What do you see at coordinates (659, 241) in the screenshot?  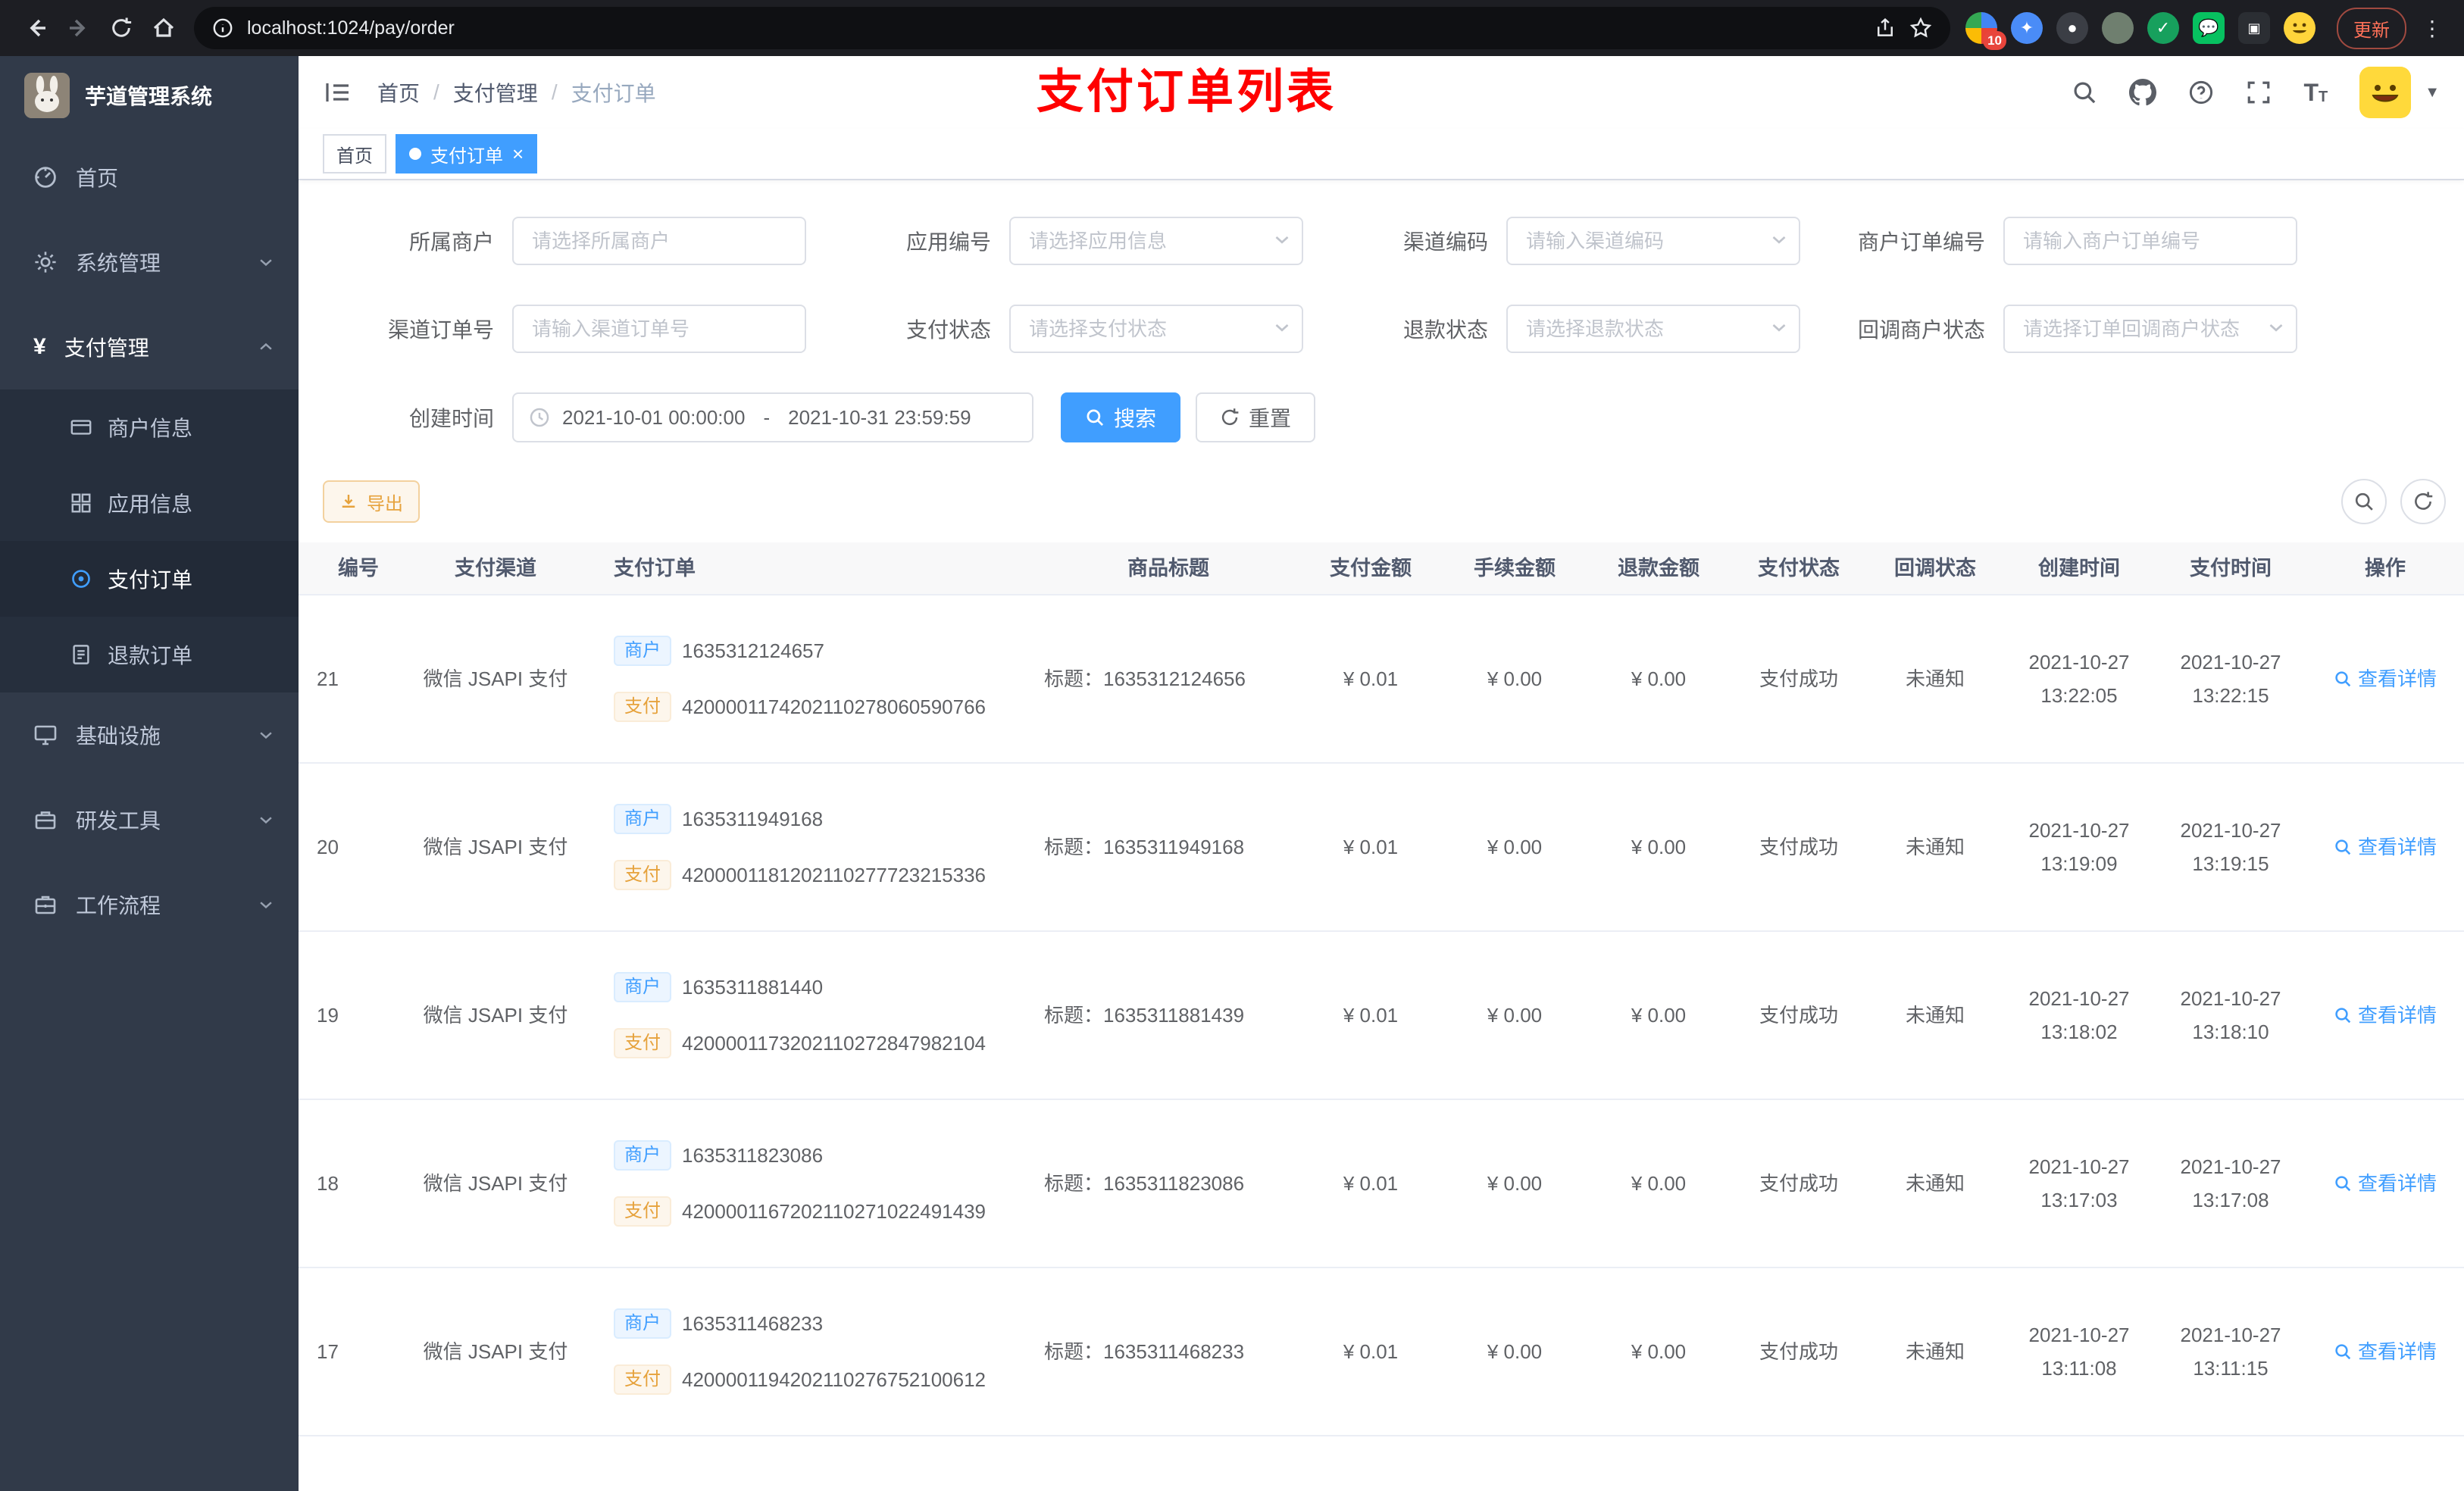 I see `merchant-input` at bounding box center [659, 241].